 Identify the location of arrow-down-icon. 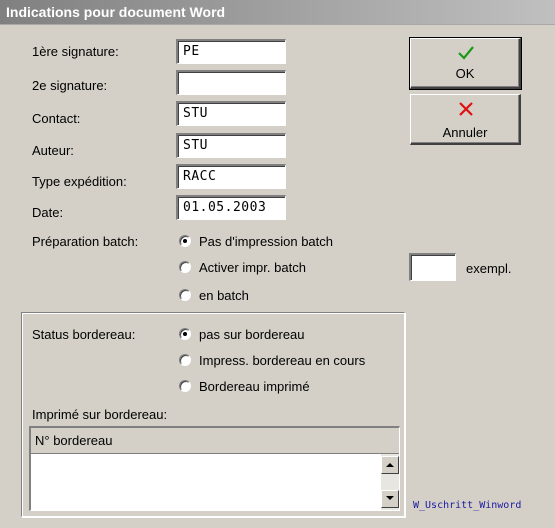
(390, 498).